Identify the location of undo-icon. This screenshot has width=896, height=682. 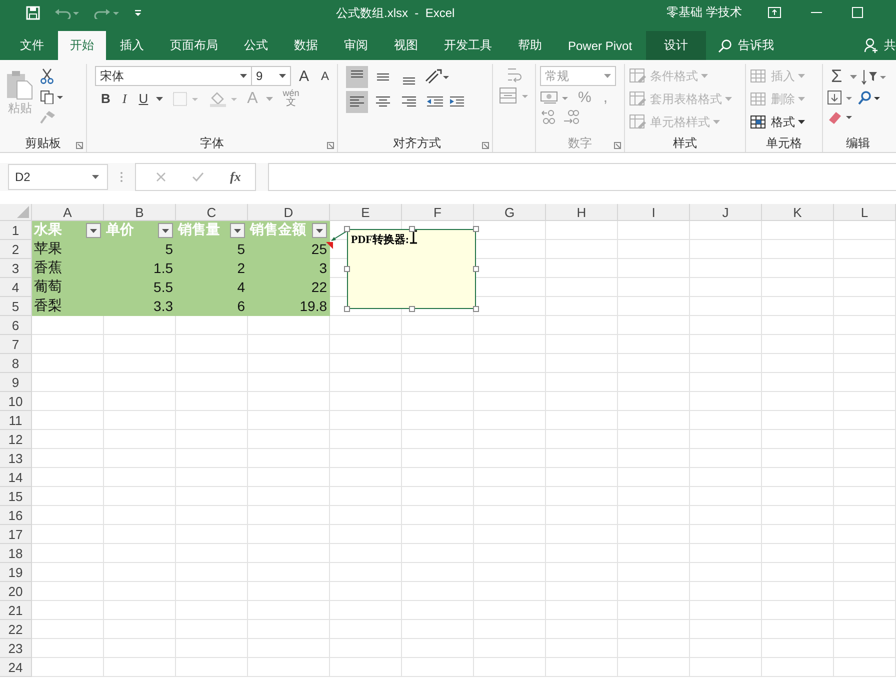
(67, 12).